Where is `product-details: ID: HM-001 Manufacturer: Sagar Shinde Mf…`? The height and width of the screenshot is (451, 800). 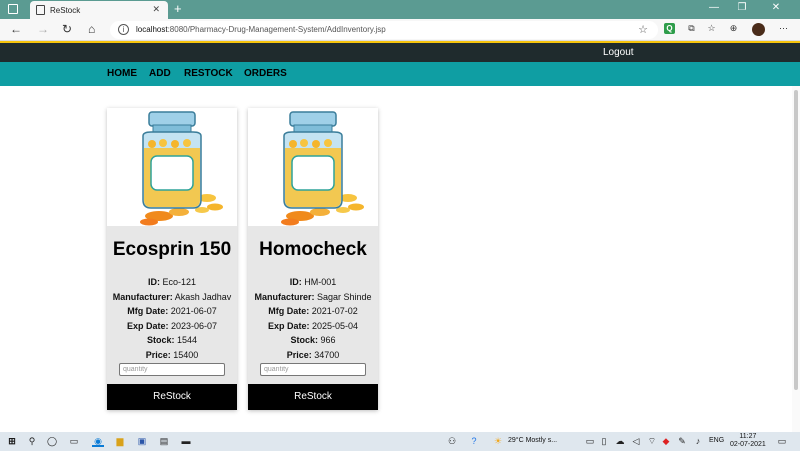 product-details: ID: HM-001 Manufacturer: Sagar Shinde Mf… is located at coordinates (313, 318).